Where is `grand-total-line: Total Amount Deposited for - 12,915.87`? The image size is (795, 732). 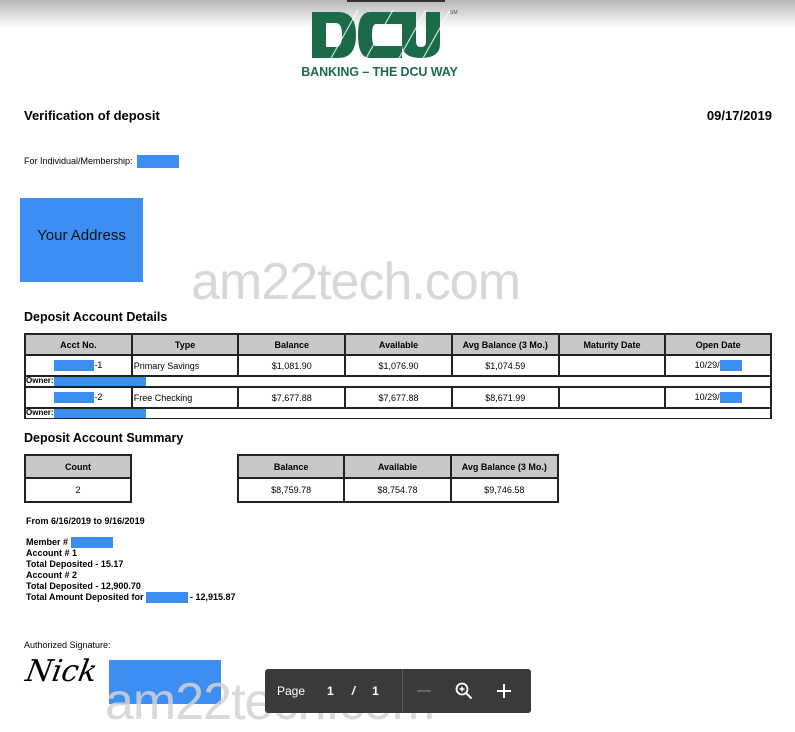 grand-total-line: Total Amount Deposited for - 12,915.87 is located at coordinates (131, 598).